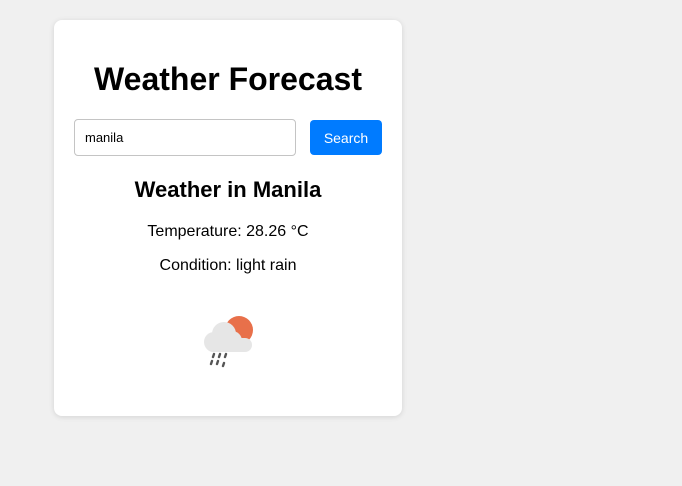 This screenshot has height=486, width=682. Describe the element at coordinates (218, 360) in the screenshot. I see `rain-drops` at that location.